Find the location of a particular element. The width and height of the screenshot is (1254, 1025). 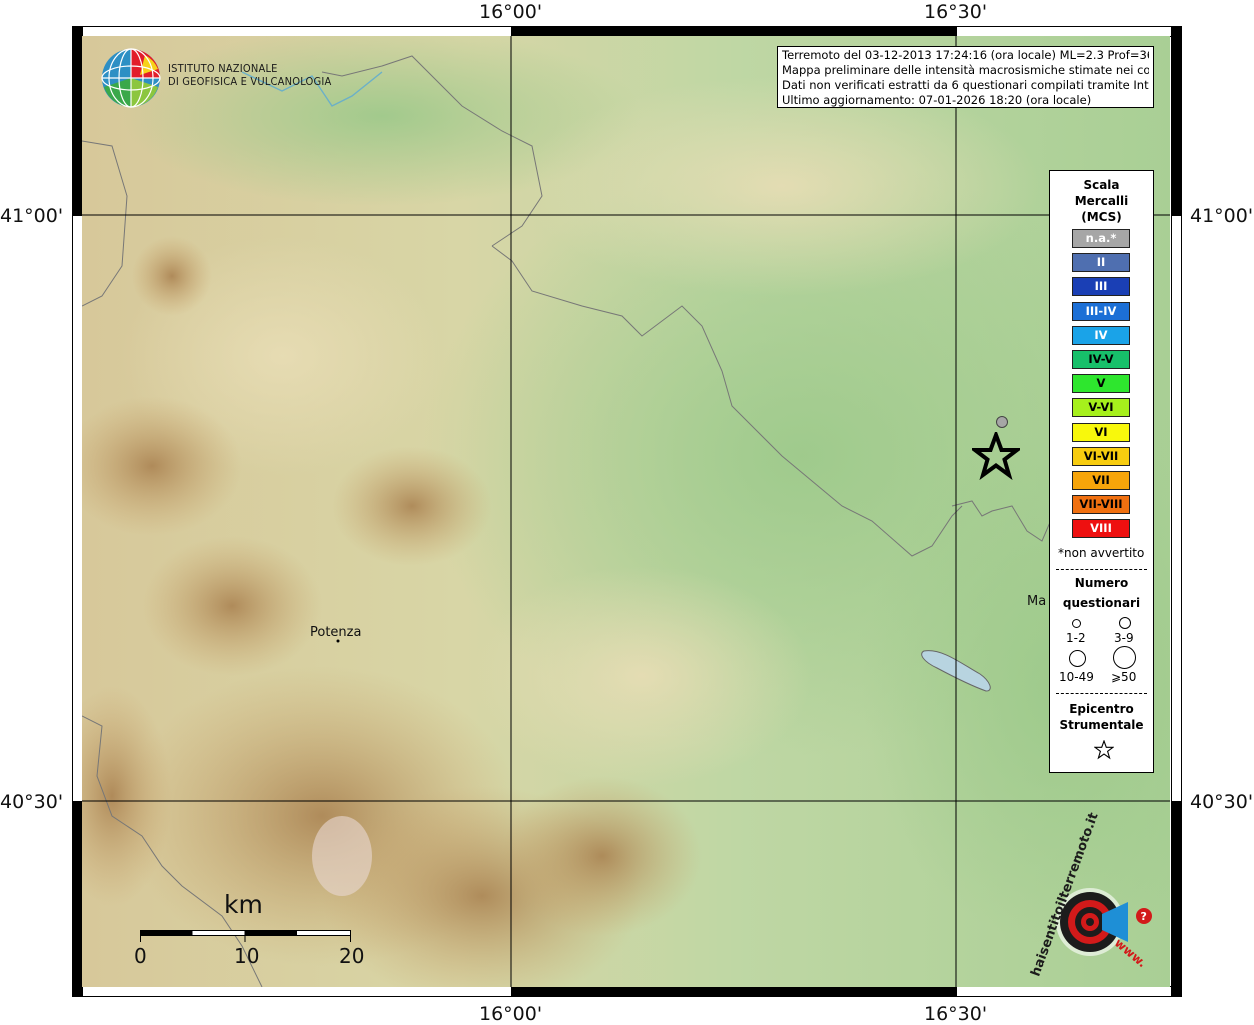

legend-q-range-4: ⩾50 is located at coordinates (1124, 677).